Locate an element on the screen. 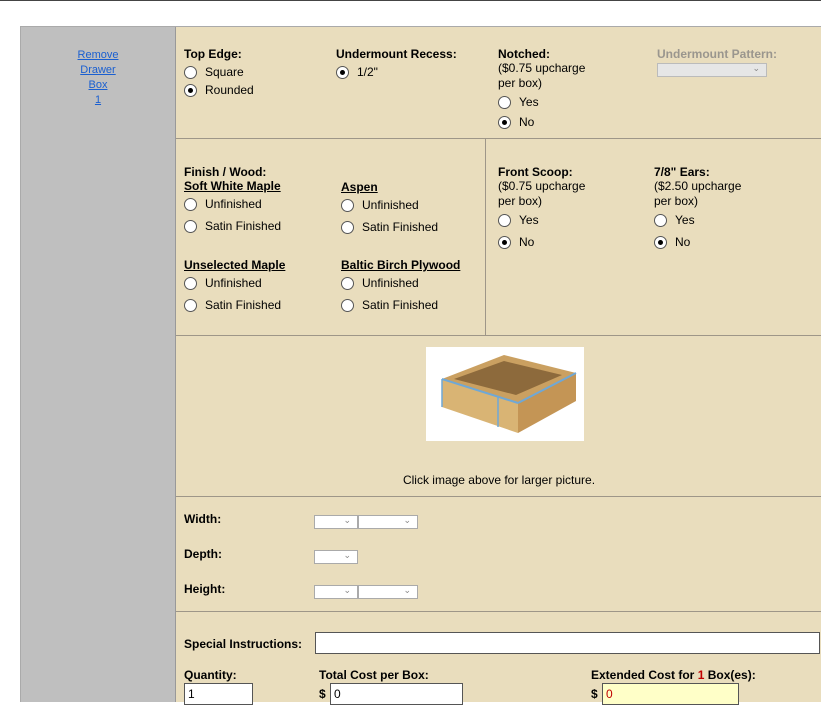 The image size is (821, 705). width-label: Width: is located at coordinates (203, 519).